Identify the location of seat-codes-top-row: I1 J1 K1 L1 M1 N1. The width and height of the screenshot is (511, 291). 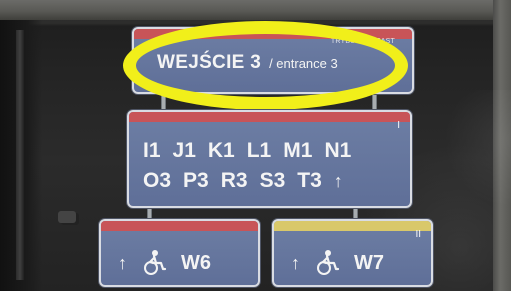
(273, 151).